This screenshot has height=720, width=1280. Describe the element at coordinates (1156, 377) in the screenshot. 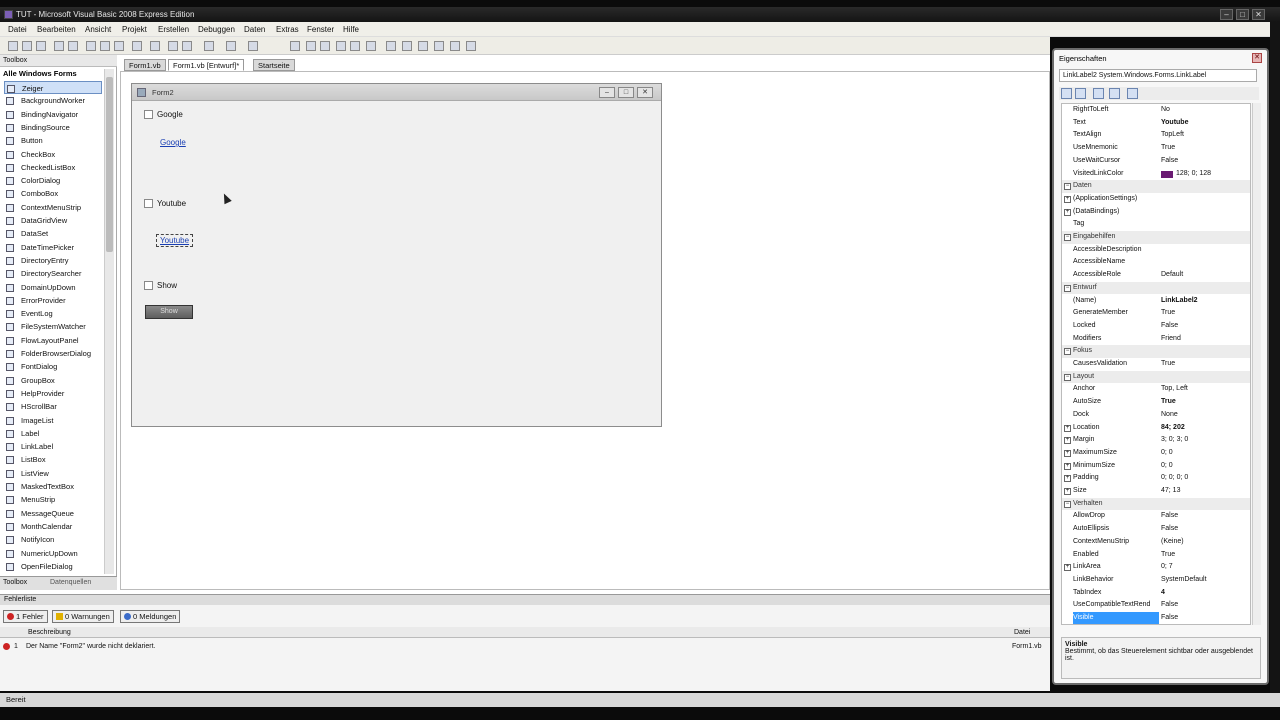

I see `property-category: − Layout` at that location.